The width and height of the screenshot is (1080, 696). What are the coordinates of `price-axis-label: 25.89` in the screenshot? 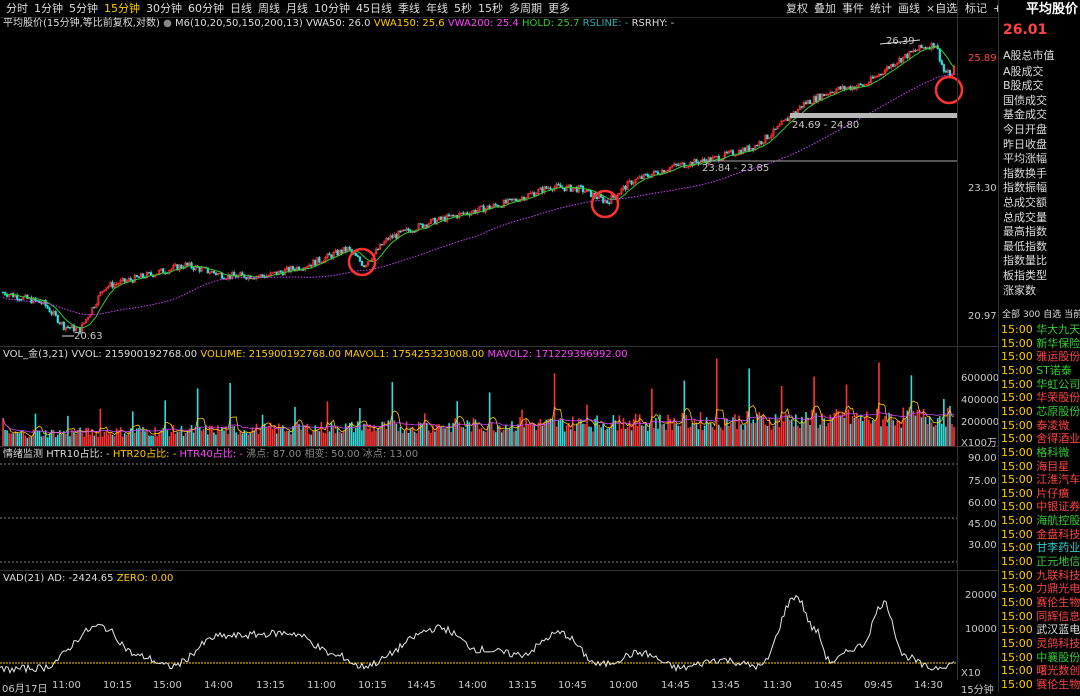 It's located at (982, 58).